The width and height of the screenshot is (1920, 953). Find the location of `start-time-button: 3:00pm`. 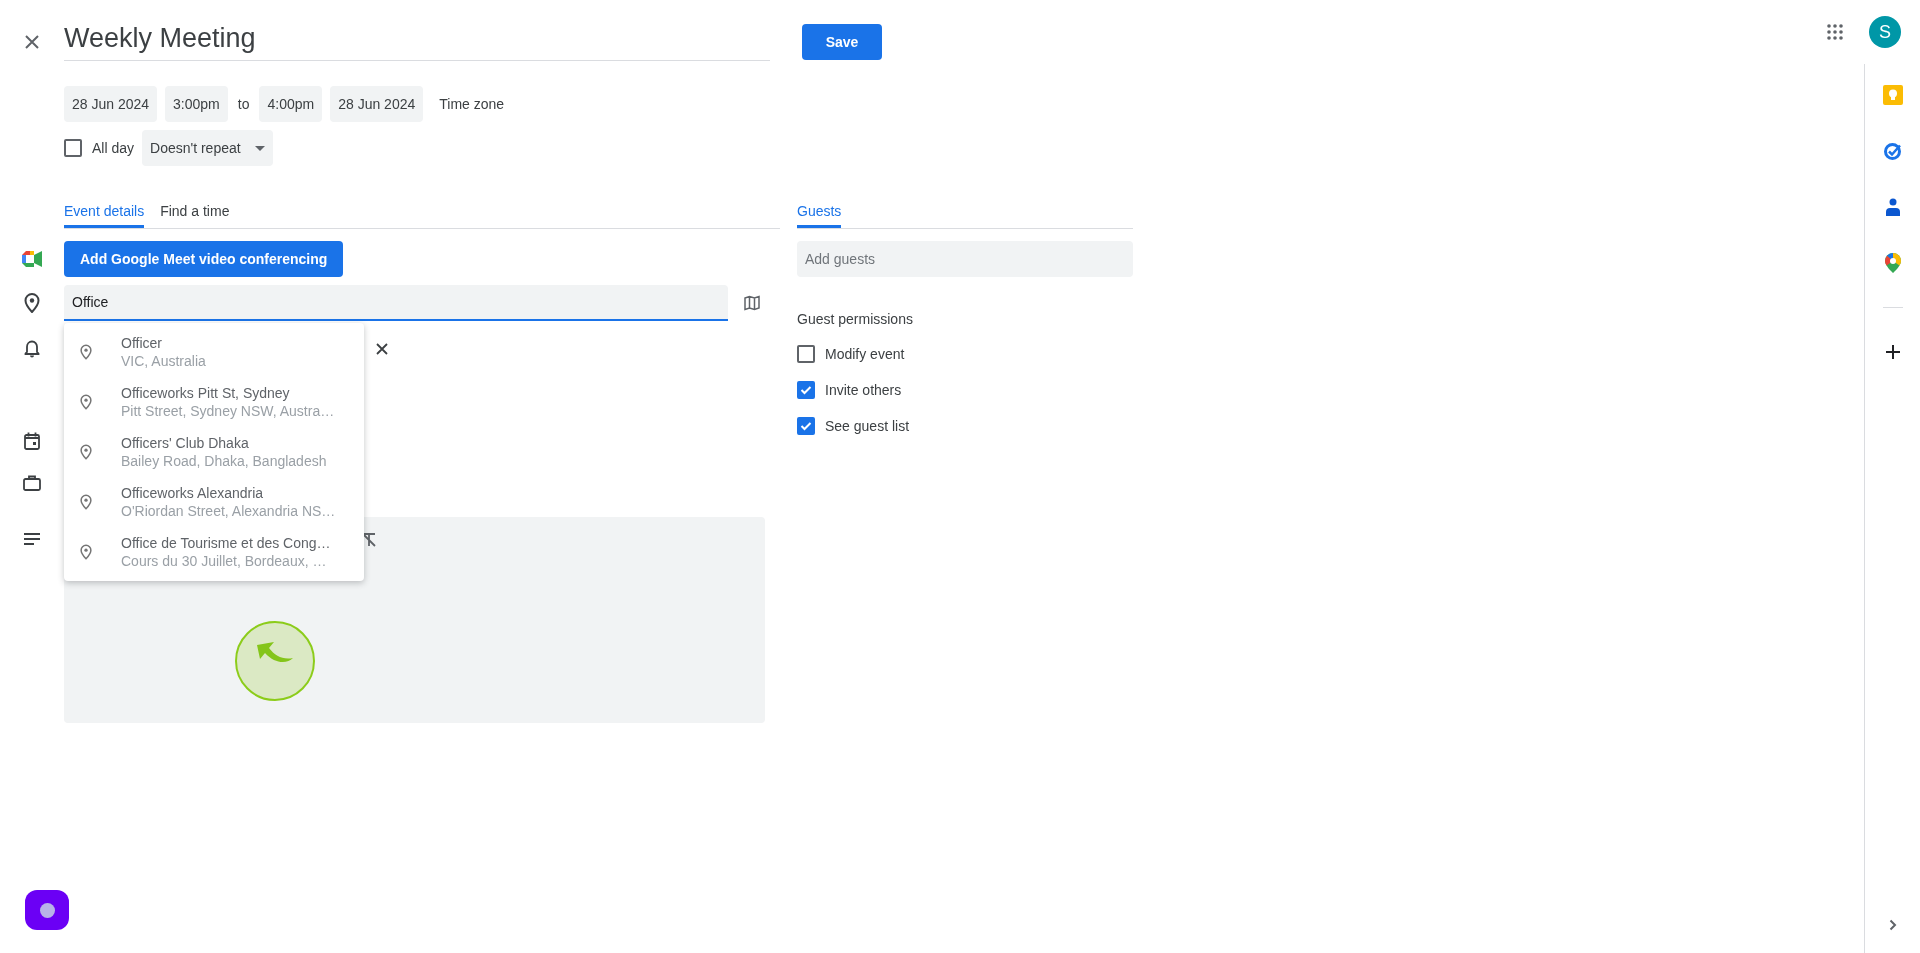

start-time-button: 3:00pm is located at coordinates (196, 104).